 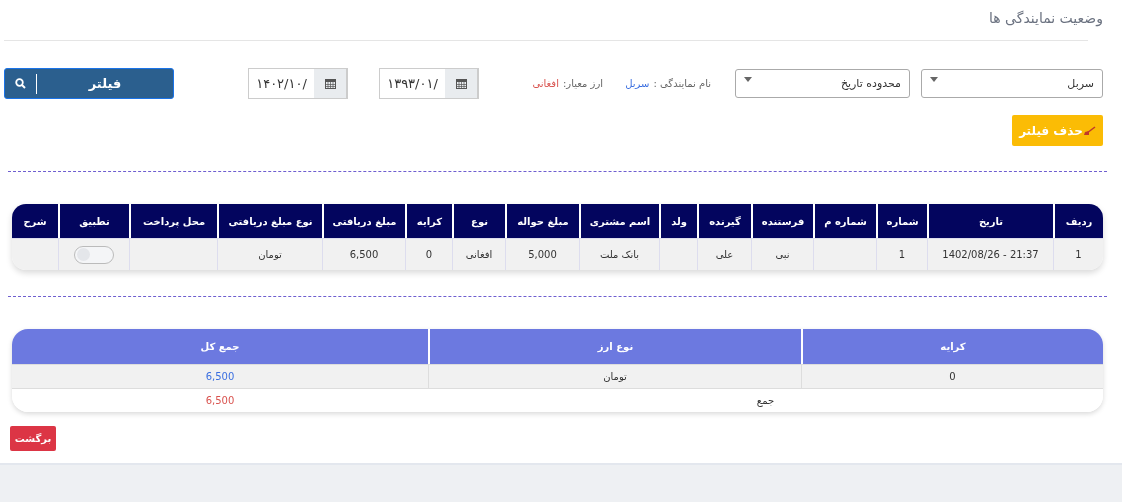 What do you see at coordinates (1012, 83) in the screenshot?
I see `agency-select: سربل` at bounding box center [1012, 83].